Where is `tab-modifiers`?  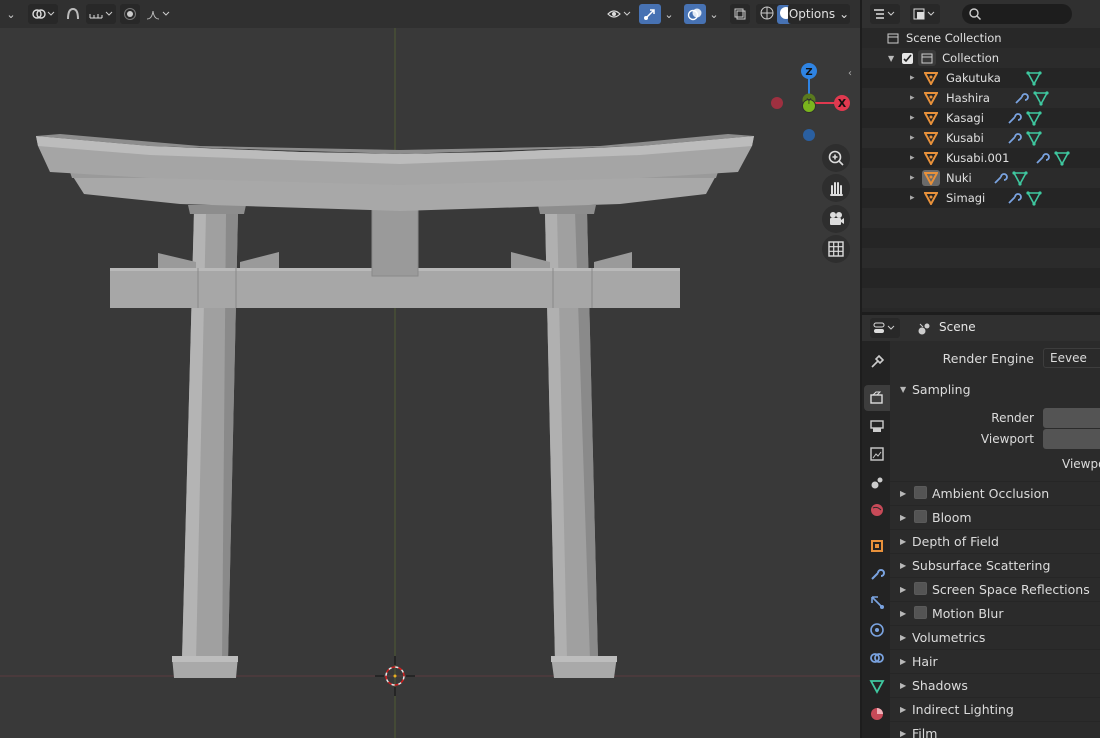
tab-modifiers is located at coordinates (877, 574).